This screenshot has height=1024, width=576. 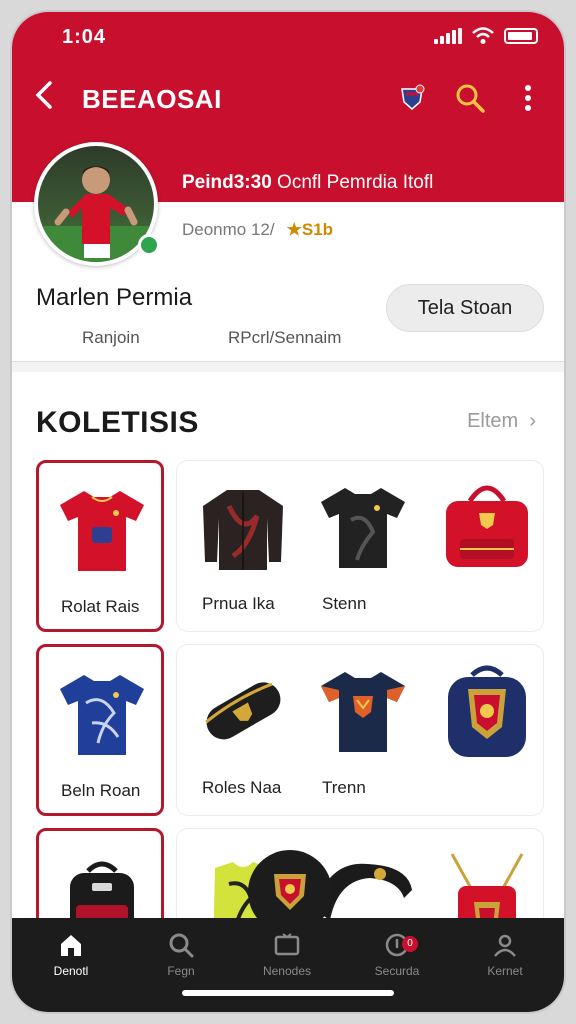 What do you see at coordinates (448, 36) in the screenshot?
I see `cellular-signal-icon` at bounding box center [448, 36].